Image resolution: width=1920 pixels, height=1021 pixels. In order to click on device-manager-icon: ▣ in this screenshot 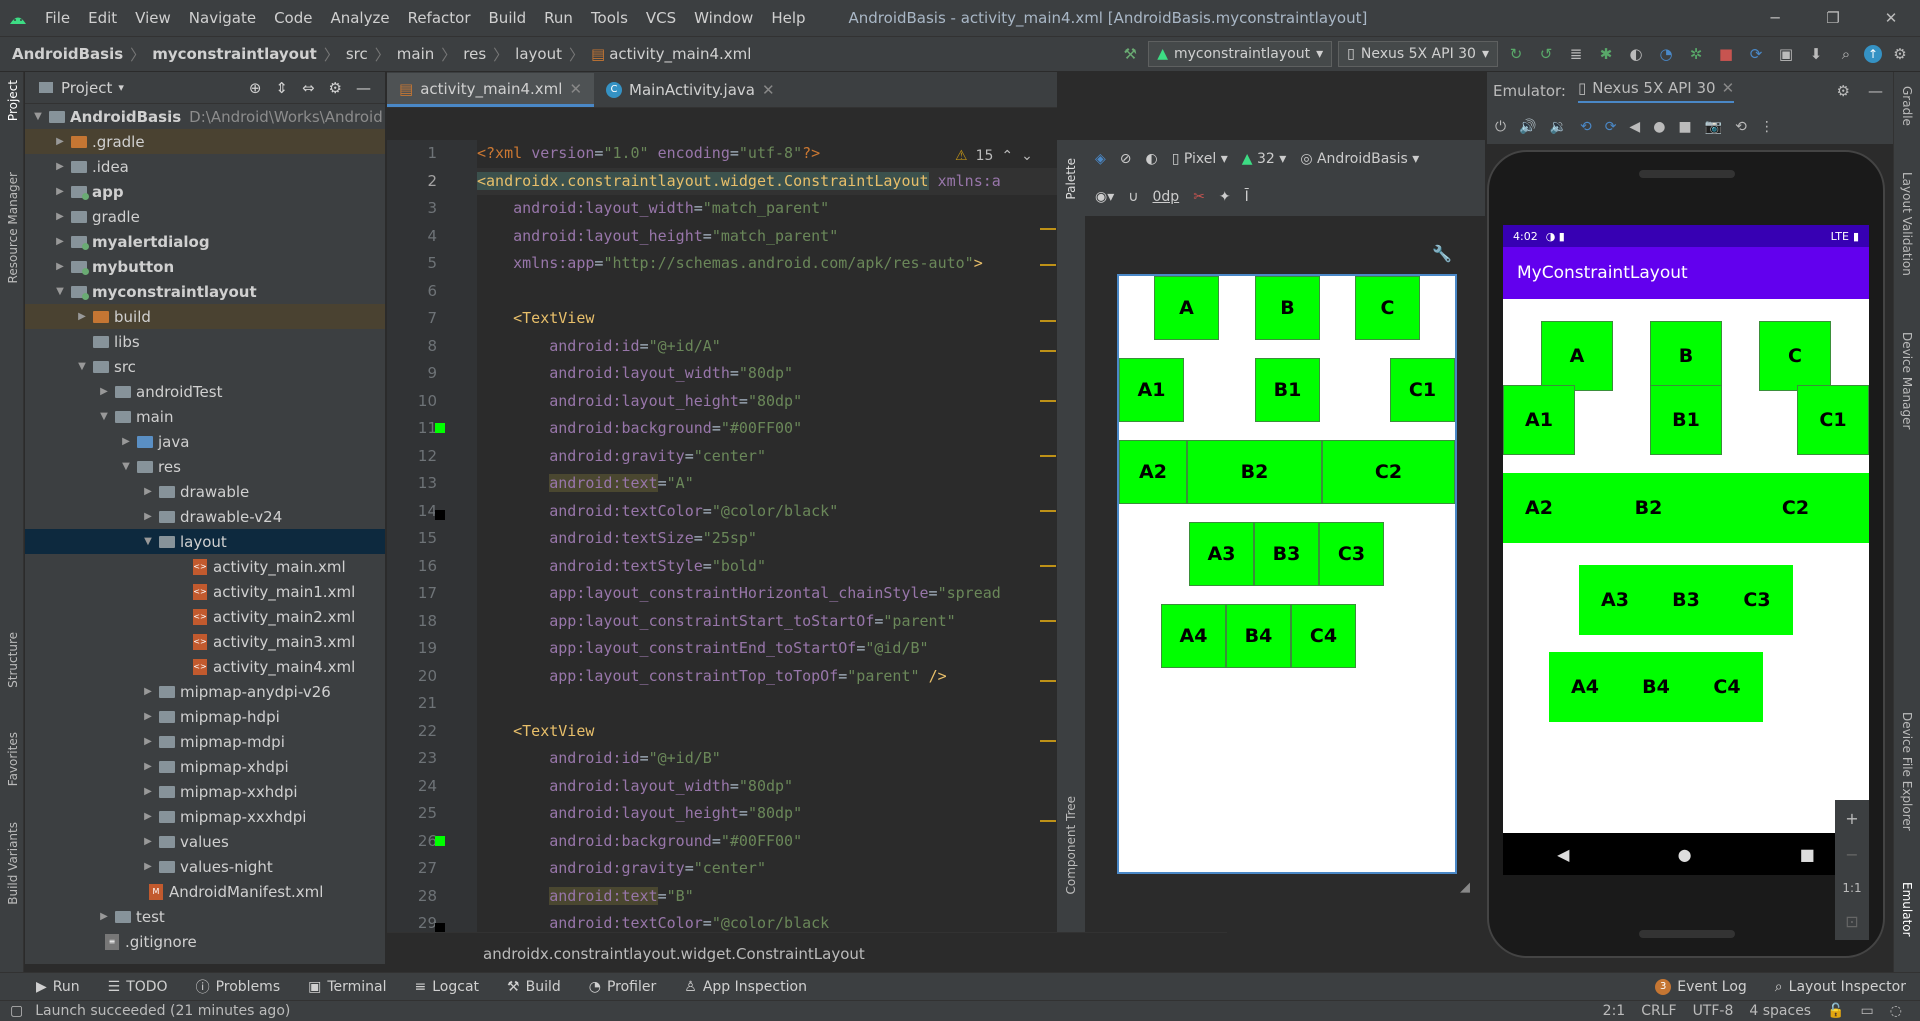, I will do `click(1786, 54)`.